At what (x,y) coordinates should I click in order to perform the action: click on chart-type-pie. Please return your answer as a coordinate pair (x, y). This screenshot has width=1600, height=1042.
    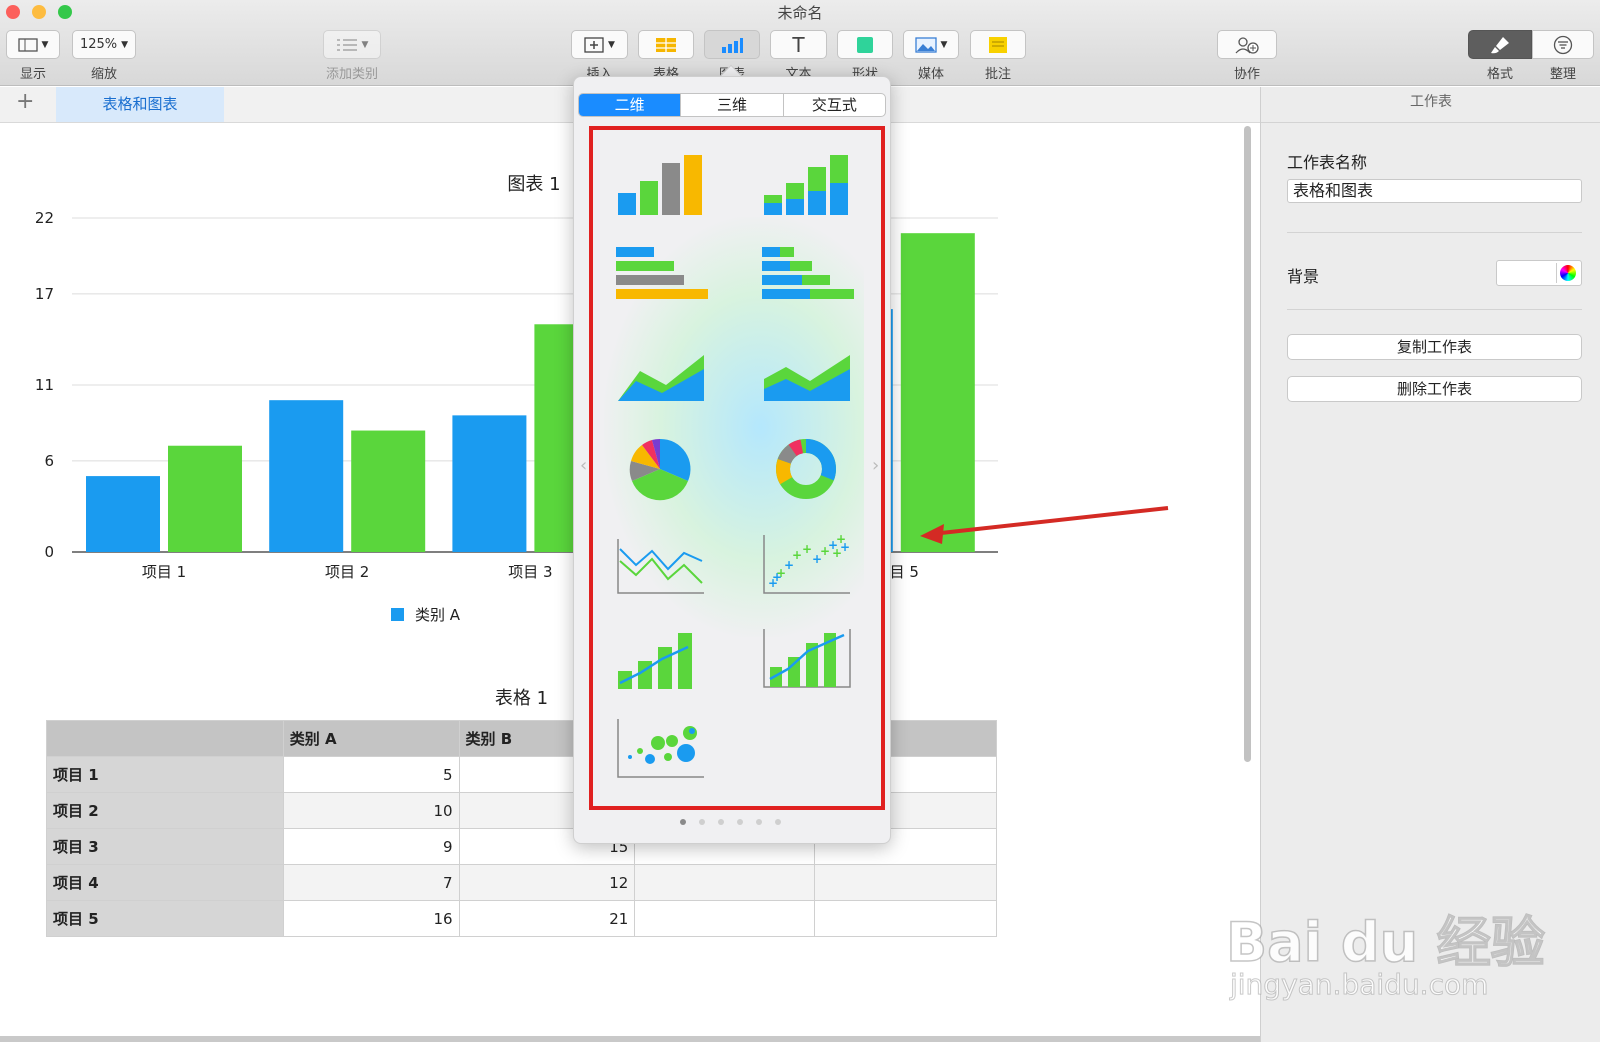
    Looking at the image, I should click on (660, 469).